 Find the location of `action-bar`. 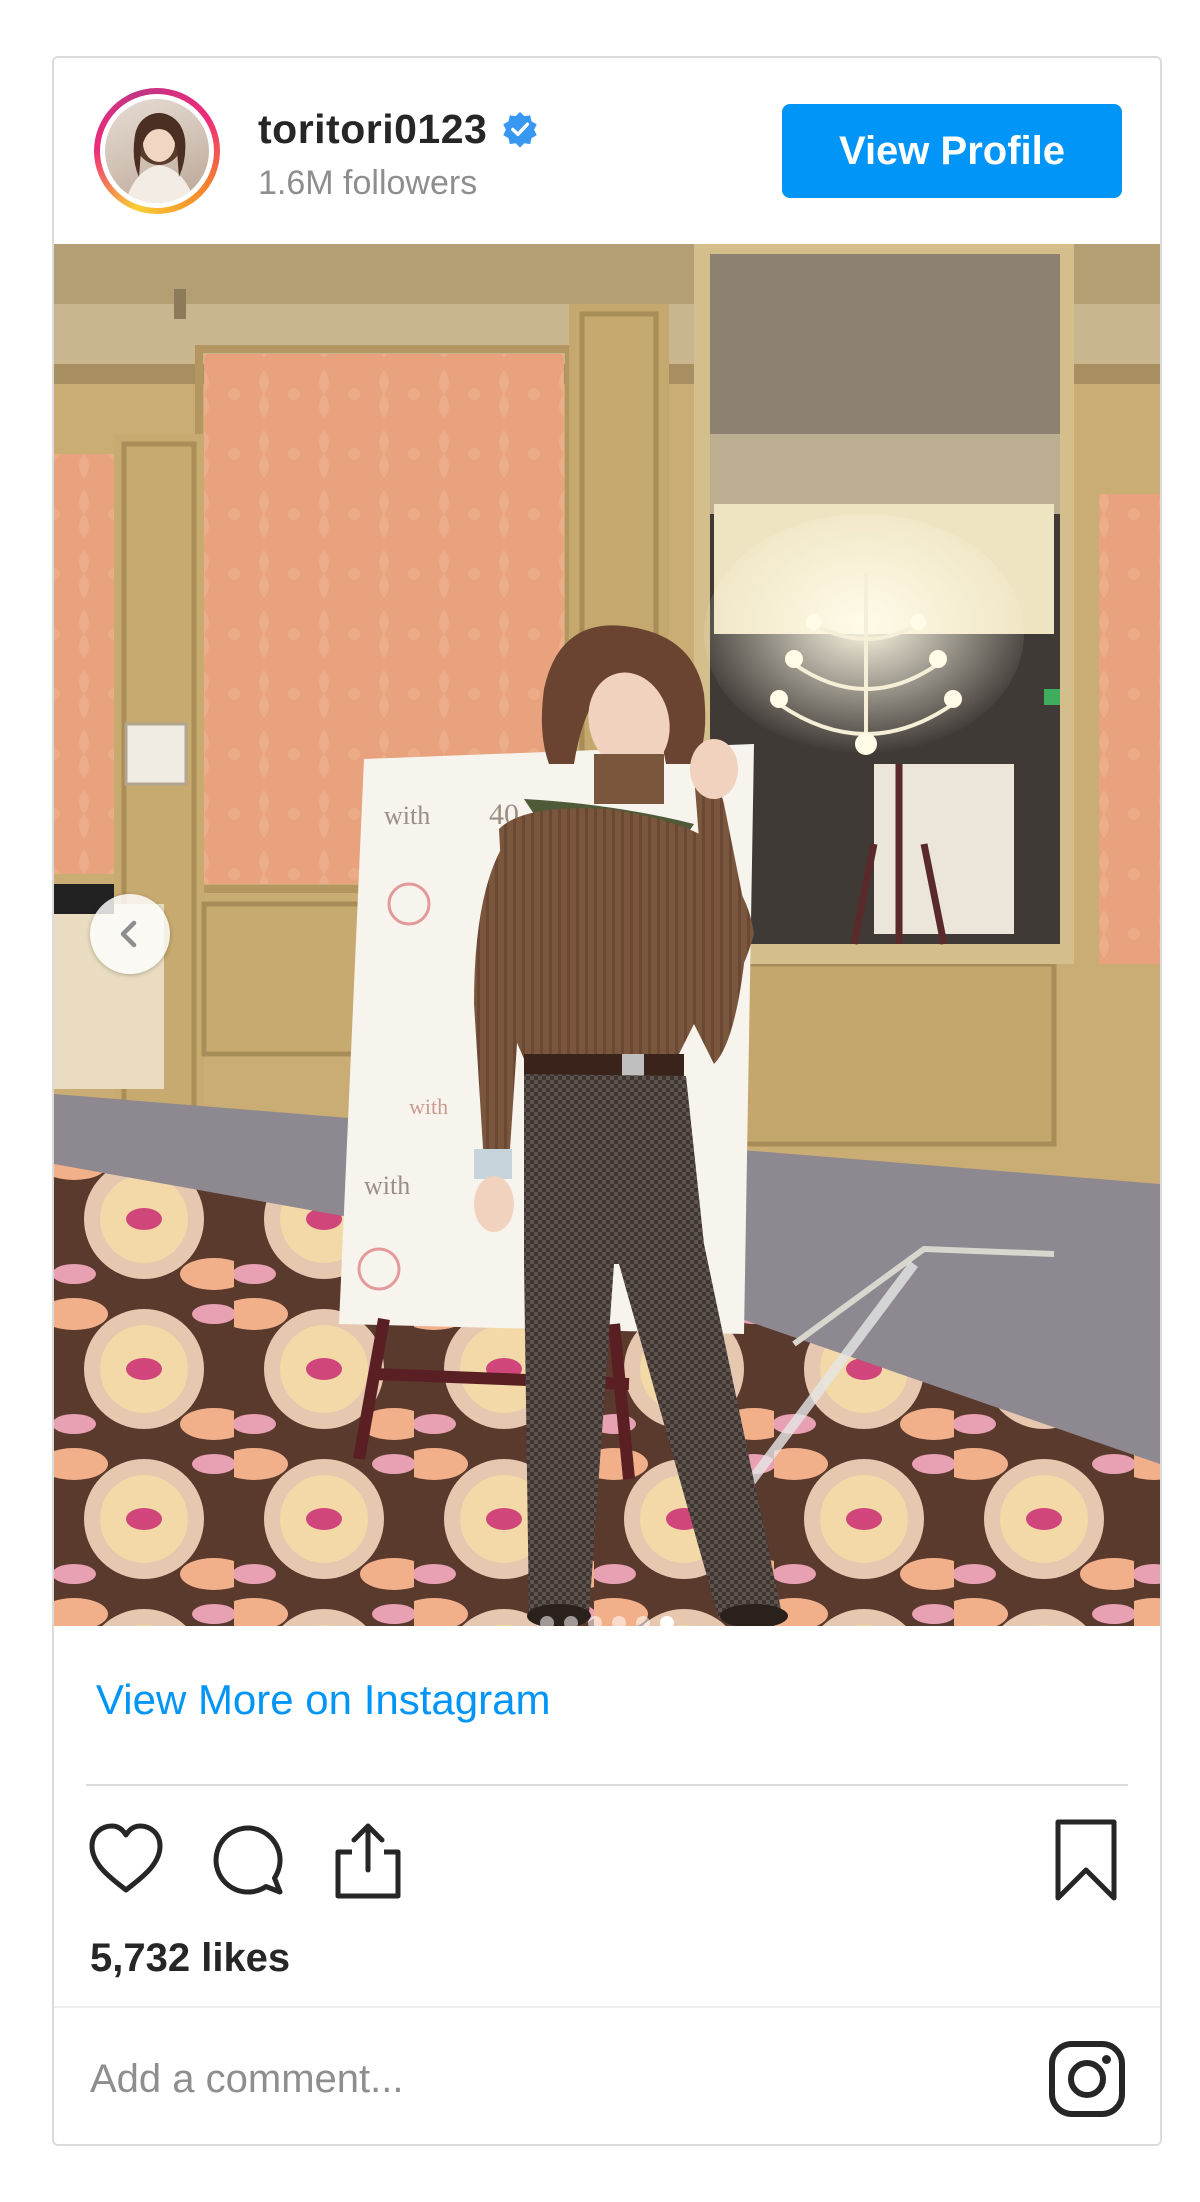

action-bar is located at coordinates (607, 1863).